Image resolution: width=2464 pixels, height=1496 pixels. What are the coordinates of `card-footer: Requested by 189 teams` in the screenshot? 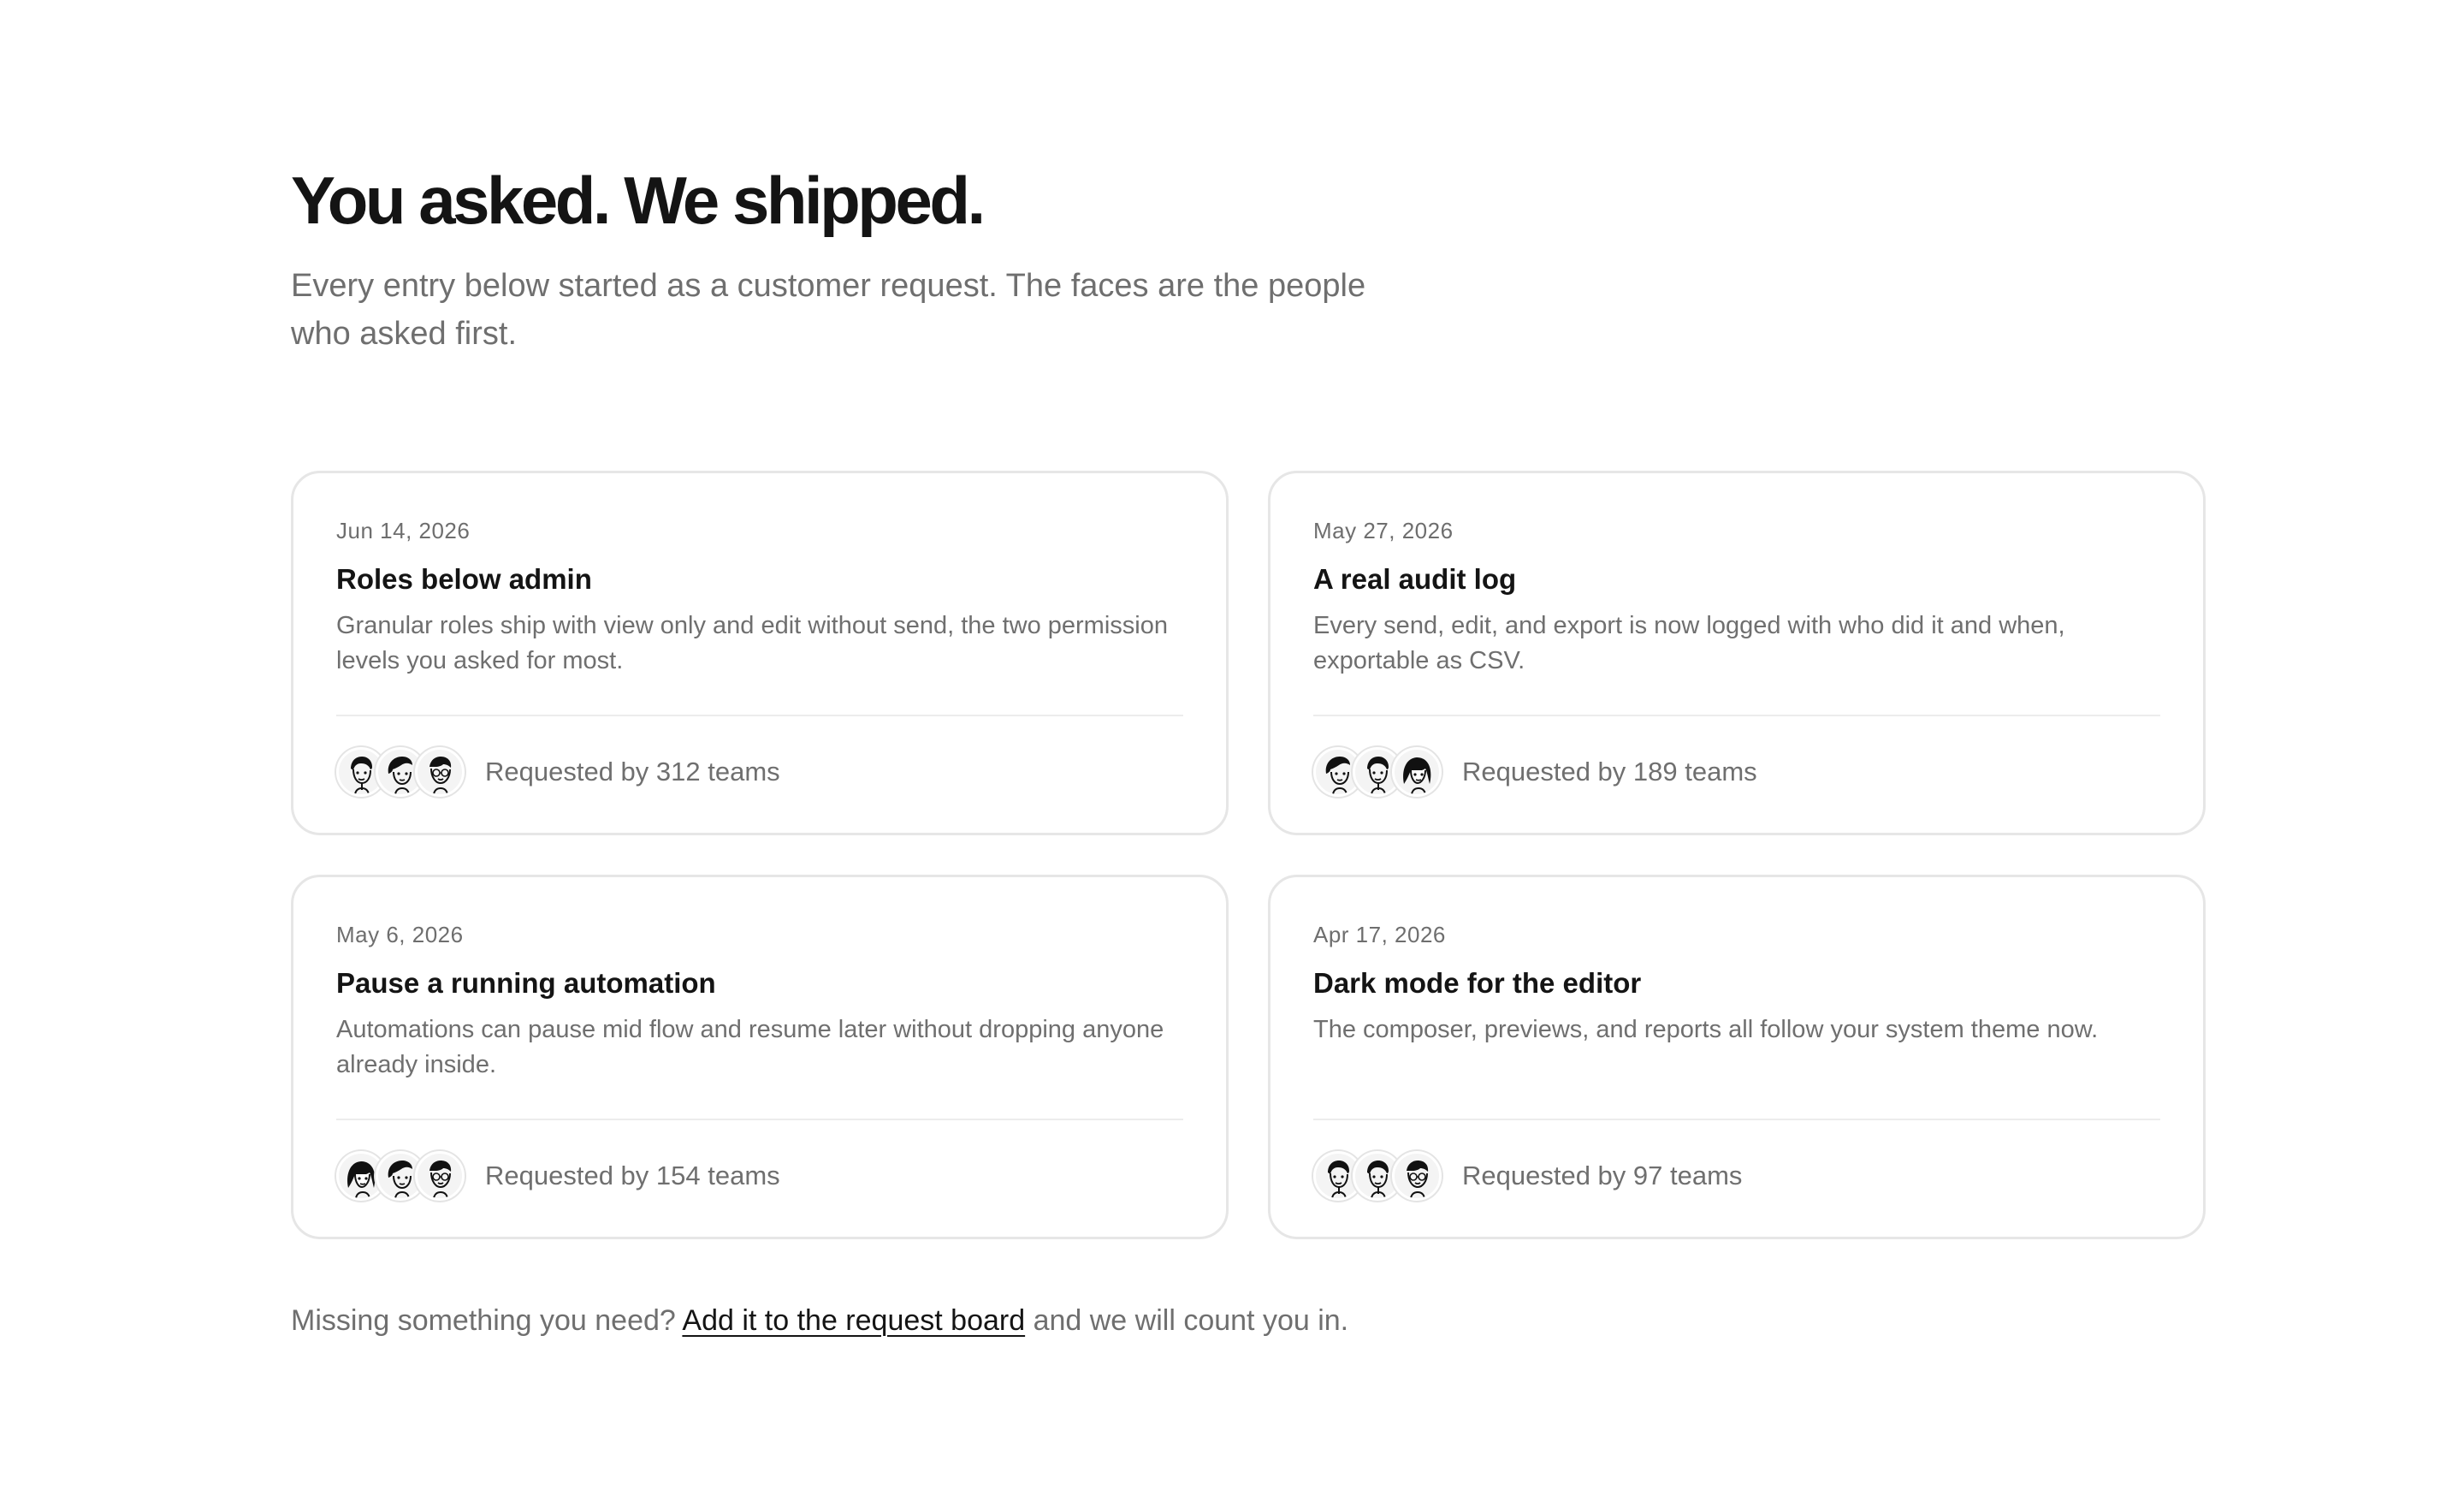 It's located at (1535, 771).